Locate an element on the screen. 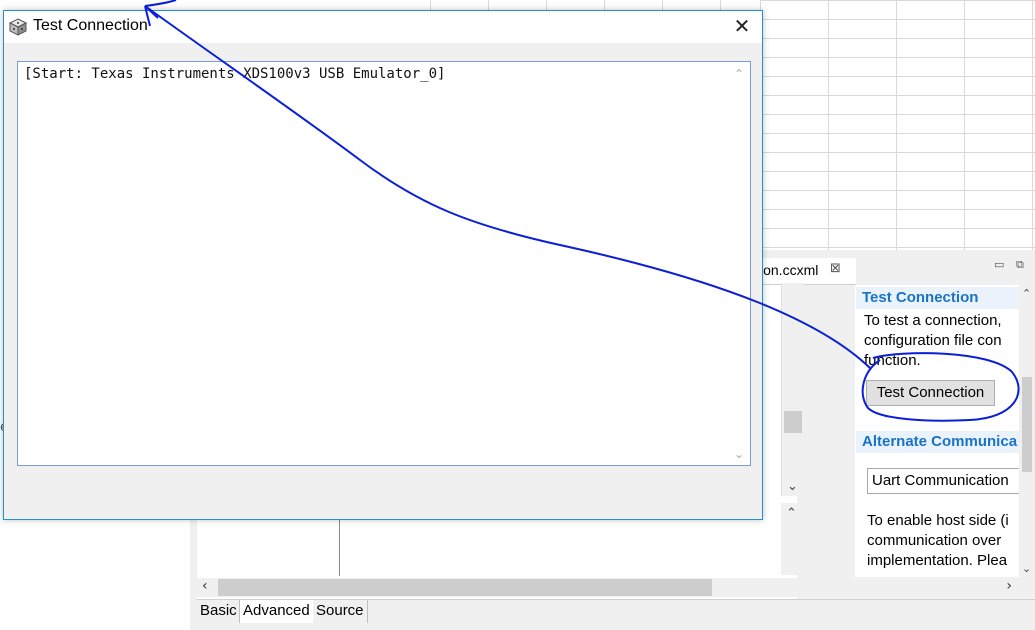 Image resolution: width=1035 pixels, height=630 pixels. cube-icon is located at coordinates (18, 27).